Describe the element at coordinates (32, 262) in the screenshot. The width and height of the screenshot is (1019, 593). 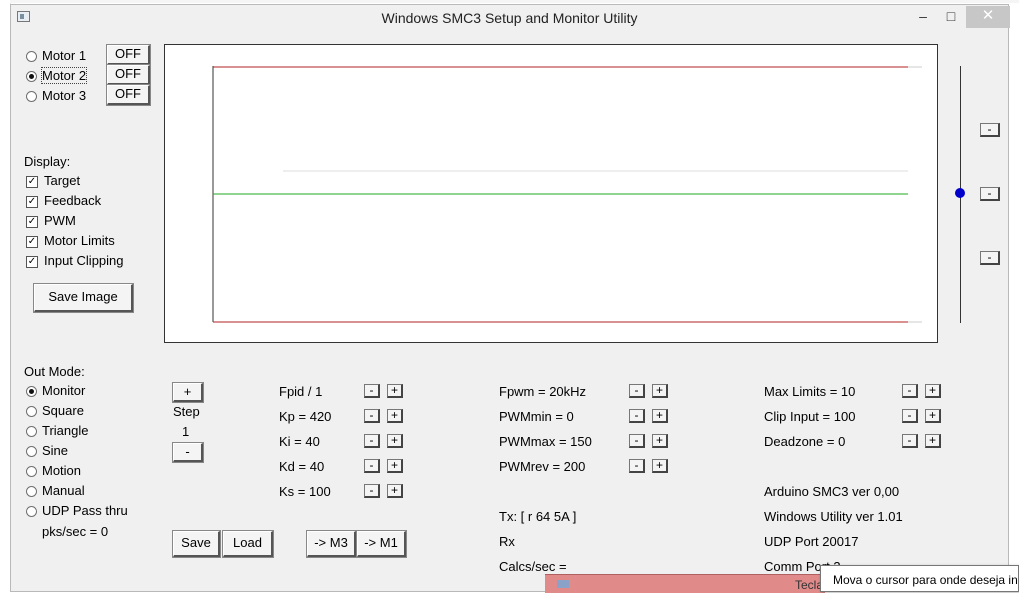
I see `input-clipping-checkbox: ✓` at that location.